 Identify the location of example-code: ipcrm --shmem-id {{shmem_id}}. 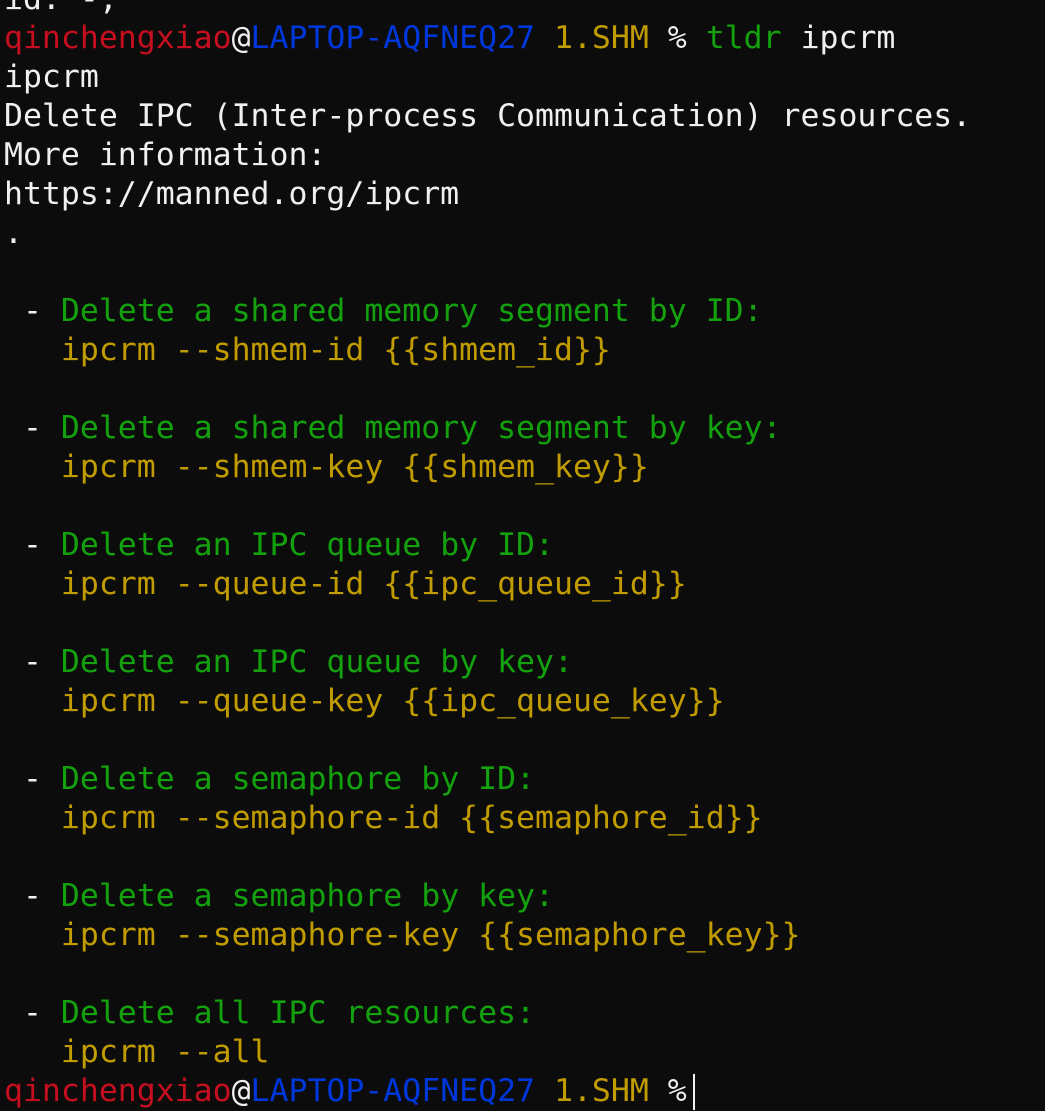
(524, 350).